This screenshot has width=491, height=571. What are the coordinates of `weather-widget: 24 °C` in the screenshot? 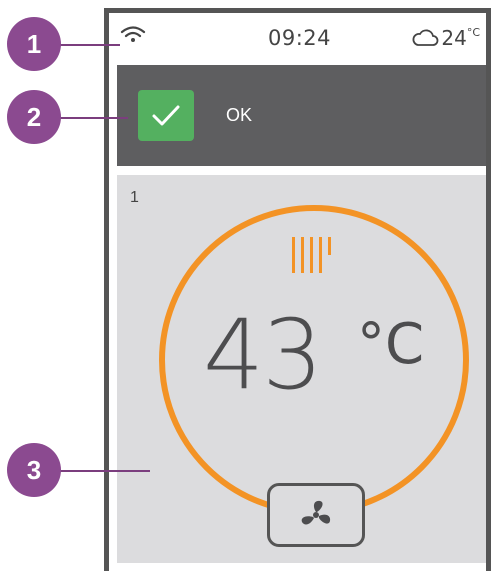 It's located at (445, 38).